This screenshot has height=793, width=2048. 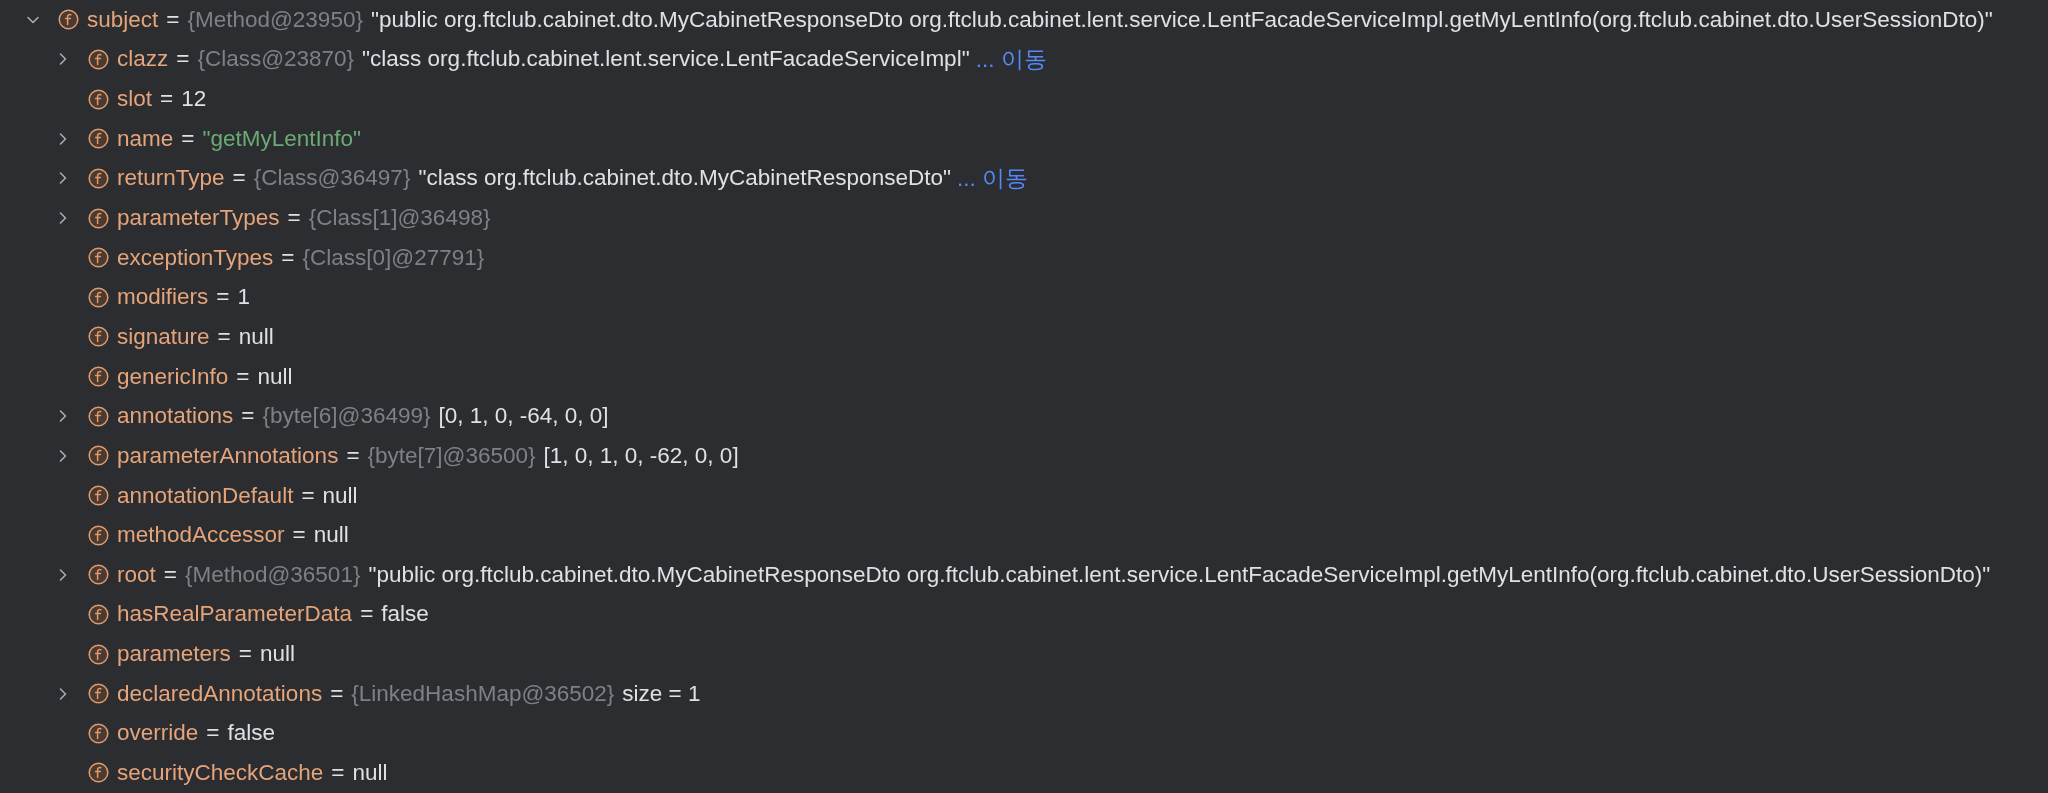 I want to click on type-label: {byte[7]@36500}, so click(x=451, y=455).